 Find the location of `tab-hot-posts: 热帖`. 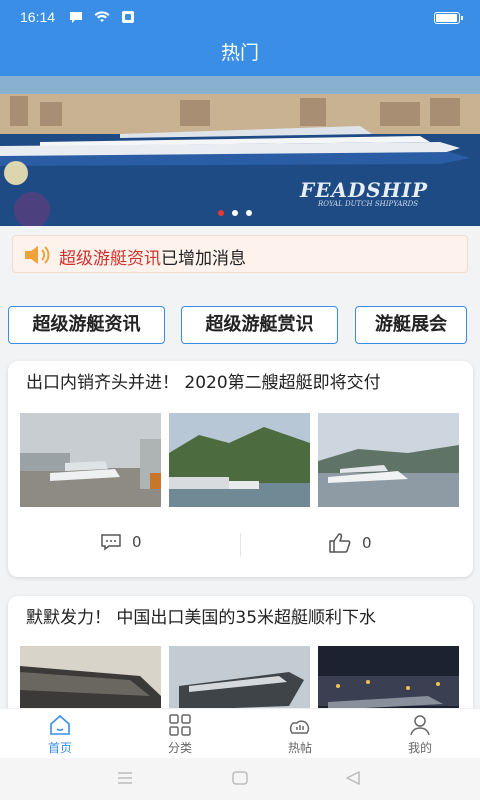

tab-hot-posts: 热帖 is located at coordinates (300, 734).